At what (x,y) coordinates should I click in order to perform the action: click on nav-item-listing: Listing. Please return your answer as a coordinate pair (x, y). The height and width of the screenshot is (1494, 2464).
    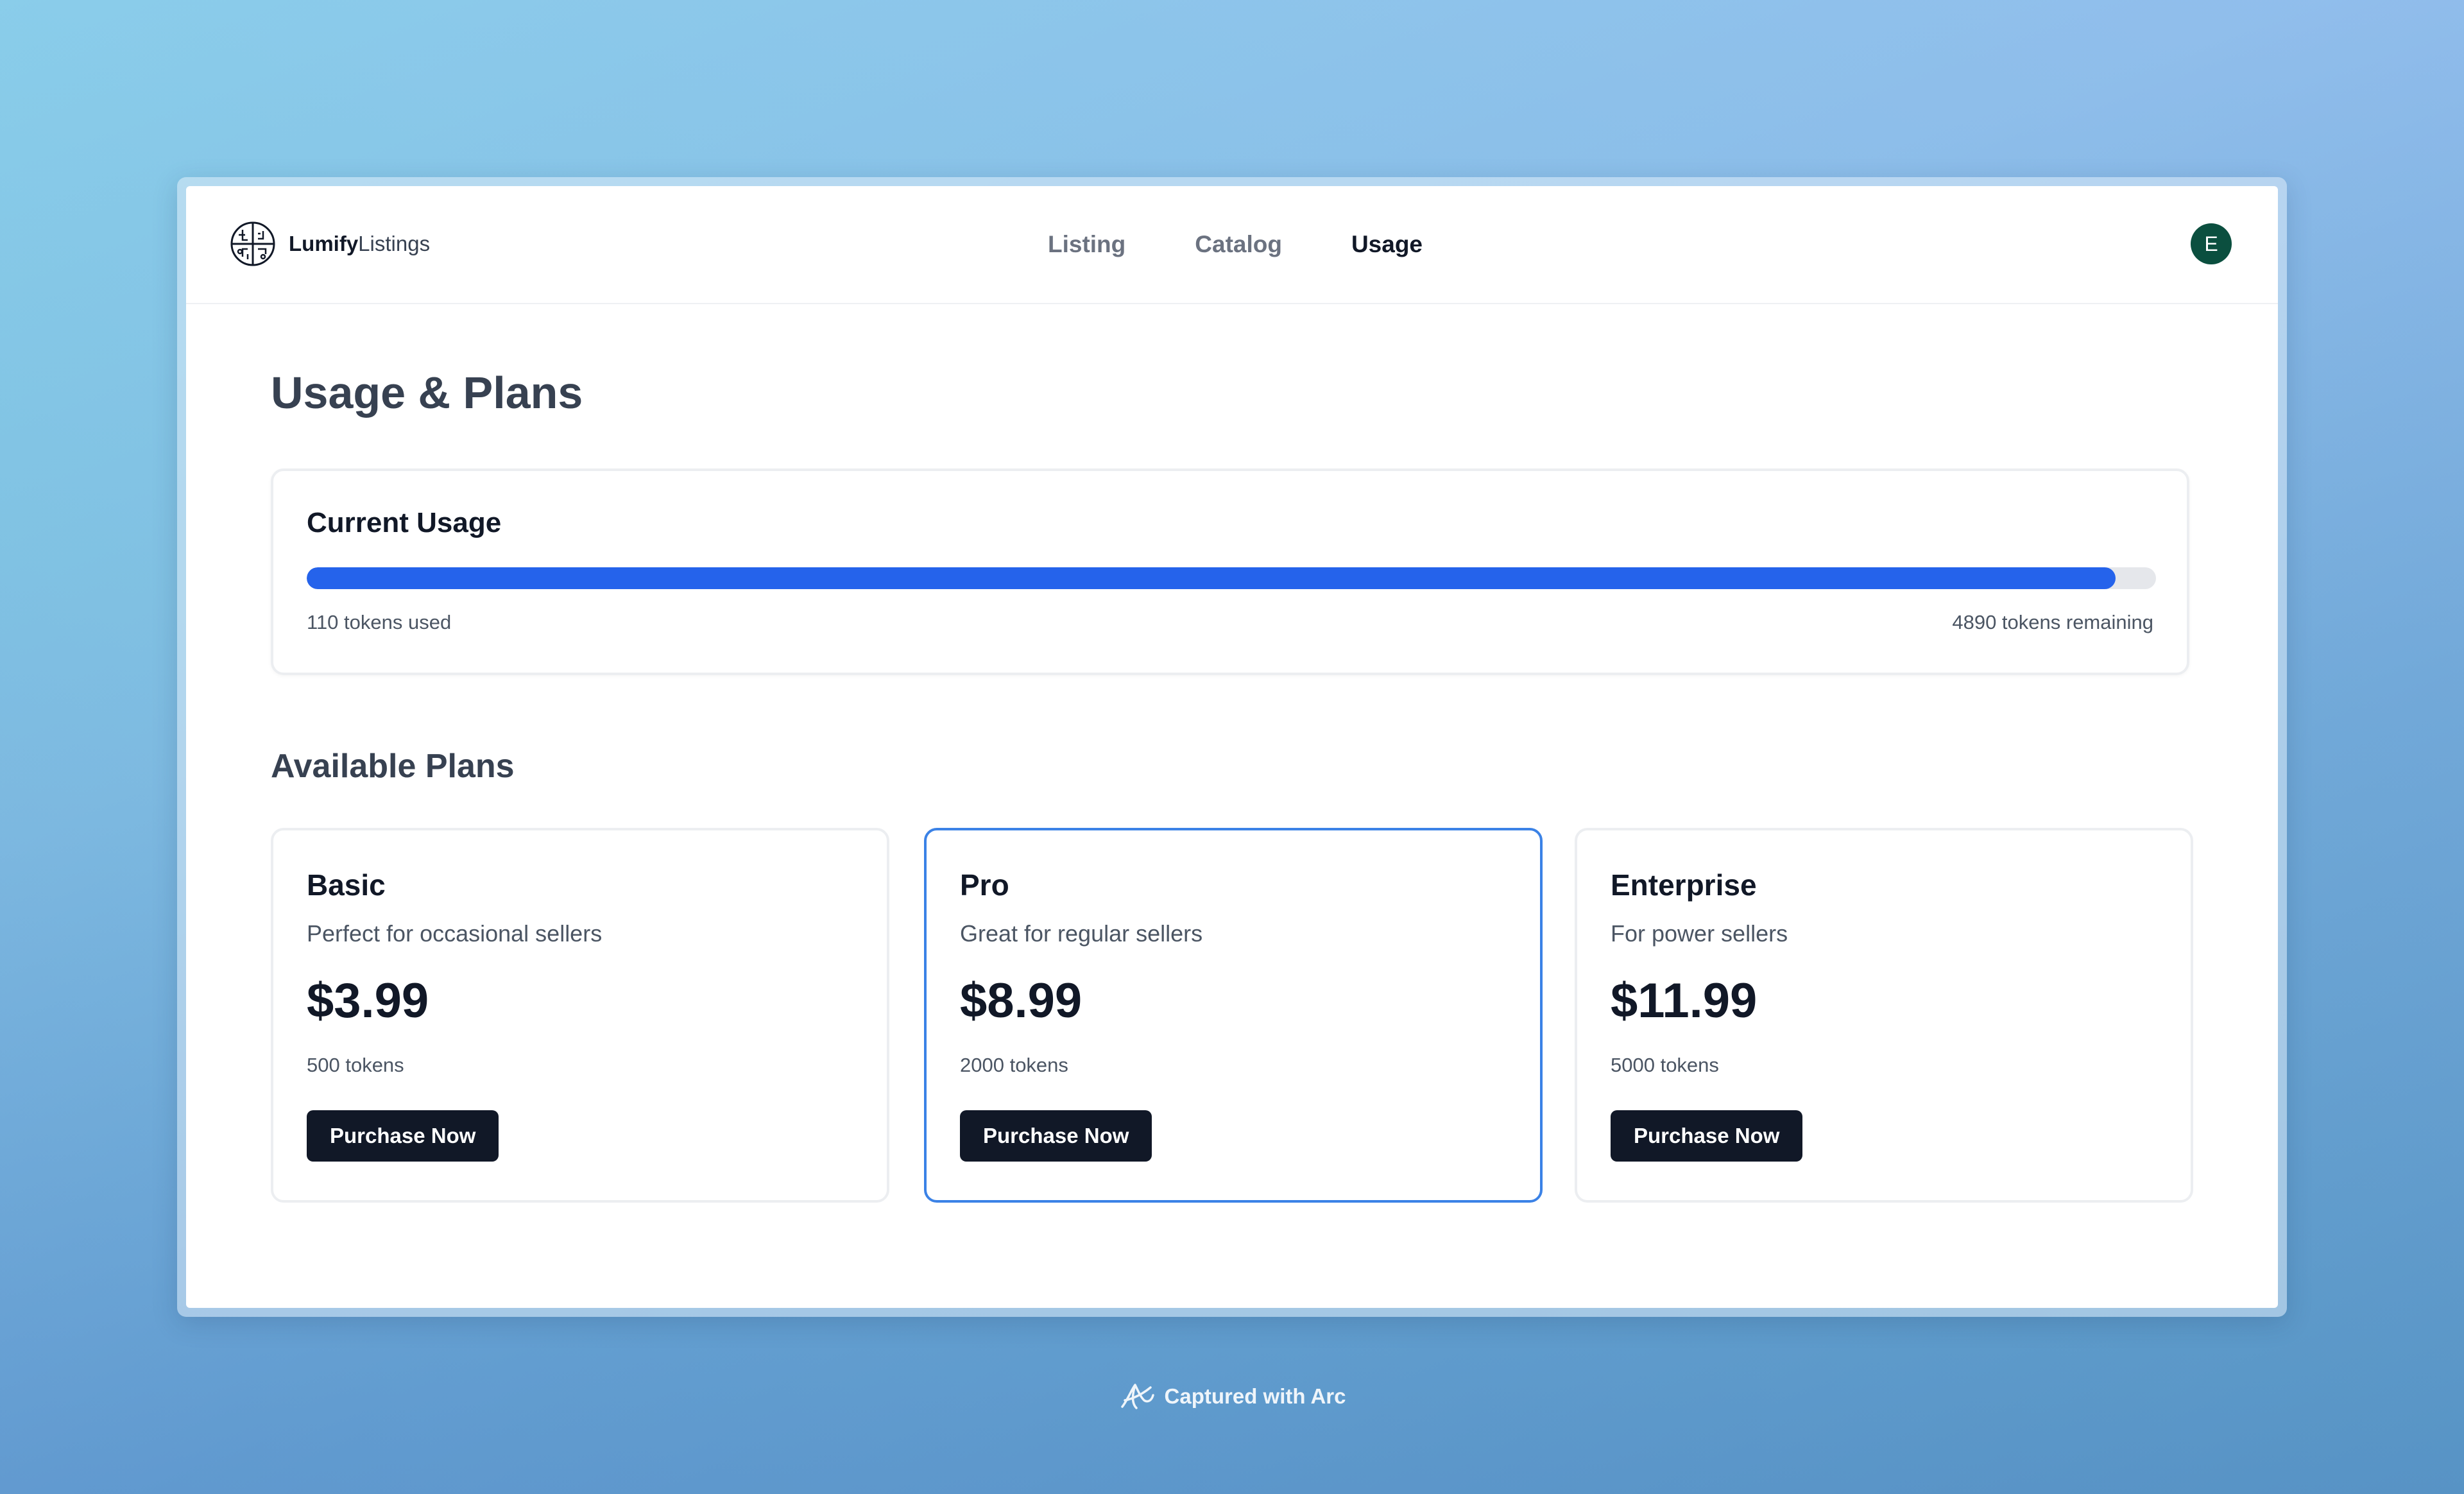
    Looking at the image, I should click on (1087, 245).